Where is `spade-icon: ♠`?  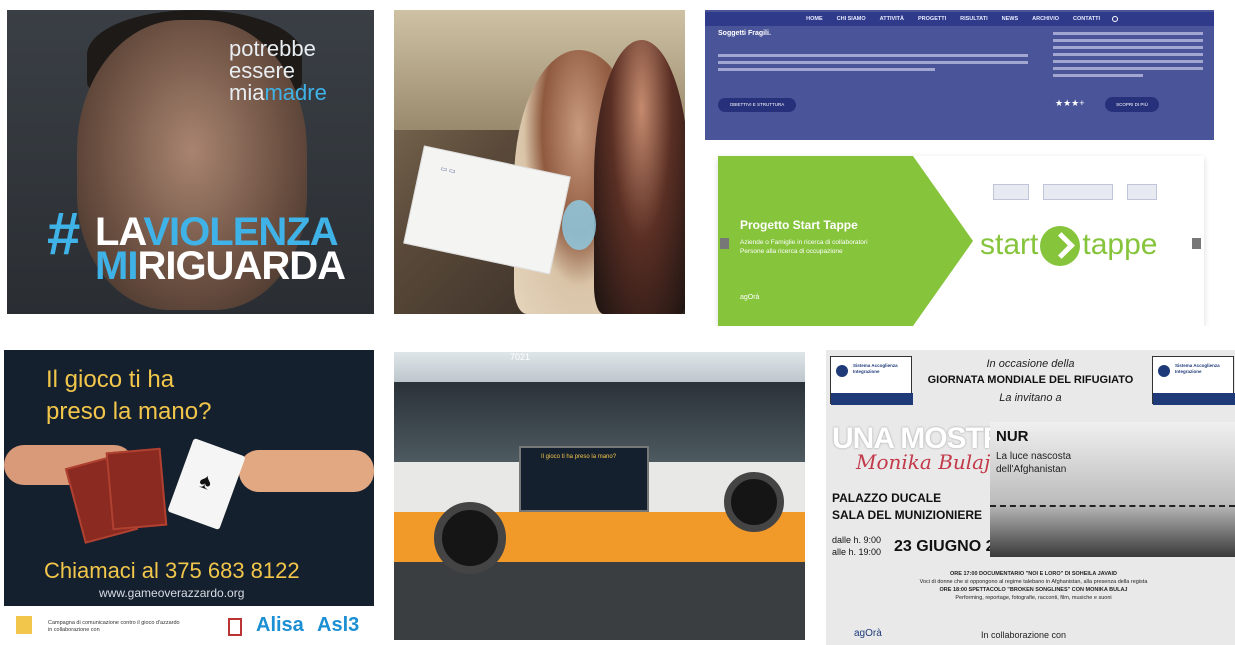 spade-icon: ♠ is located at coordinates (206, 481).